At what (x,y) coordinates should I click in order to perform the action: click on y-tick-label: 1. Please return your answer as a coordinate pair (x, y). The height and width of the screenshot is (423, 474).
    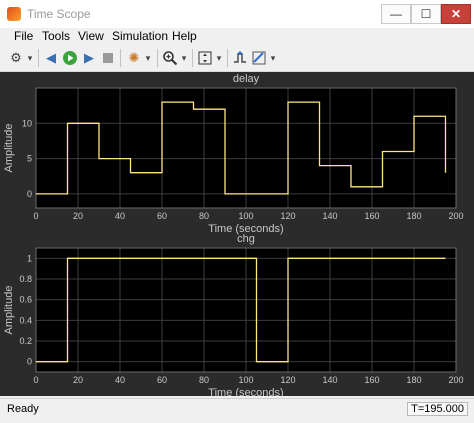
    Looking at the image, I should click on (29, 258).